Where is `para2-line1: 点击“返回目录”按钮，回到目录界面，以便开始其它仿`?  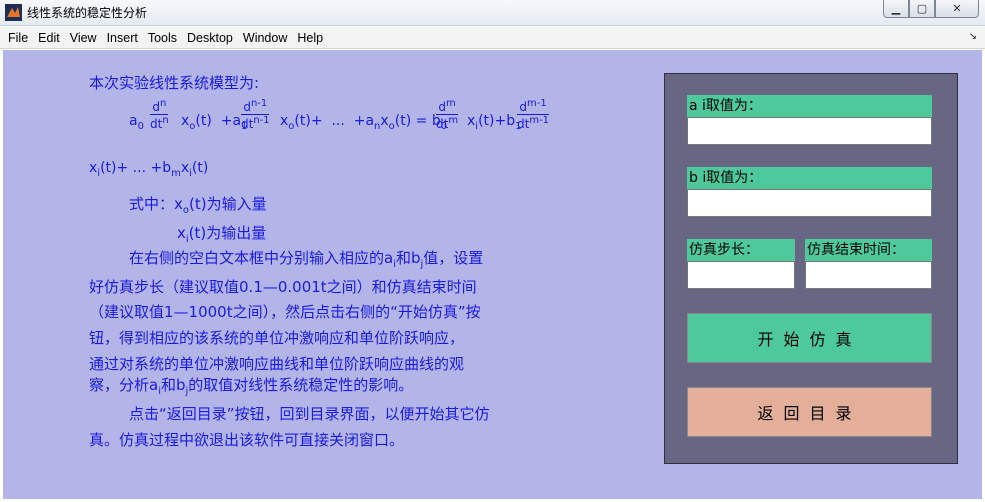
para2-line1: 点击“返回目录”按钮，回到目录界面，以便开始其它仿 is located at coordinates (309, 414).